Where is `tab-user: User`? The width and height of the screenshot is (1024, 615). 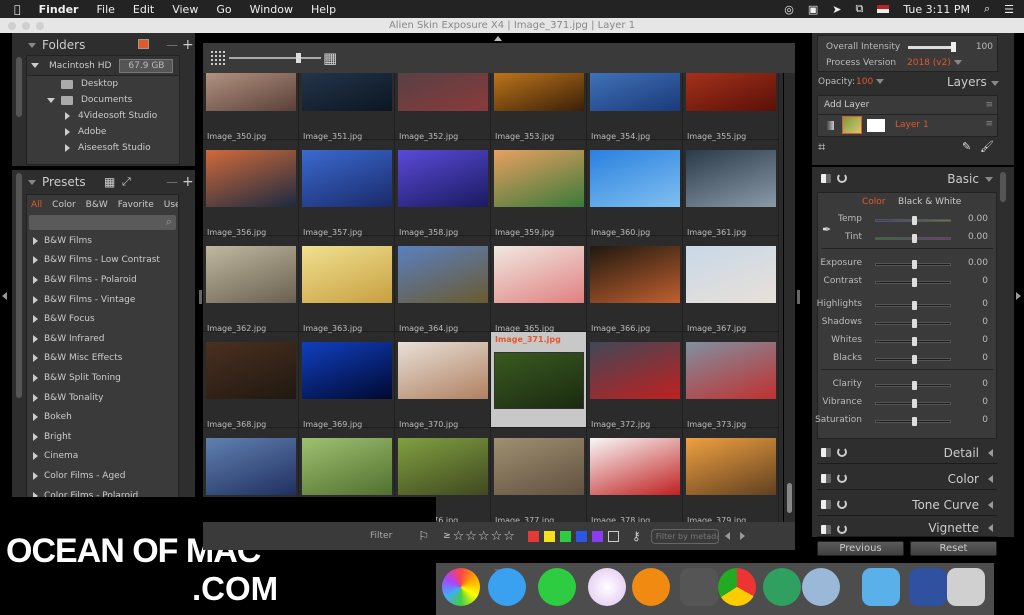 tab-user: User is located at coordinates (171, 207).